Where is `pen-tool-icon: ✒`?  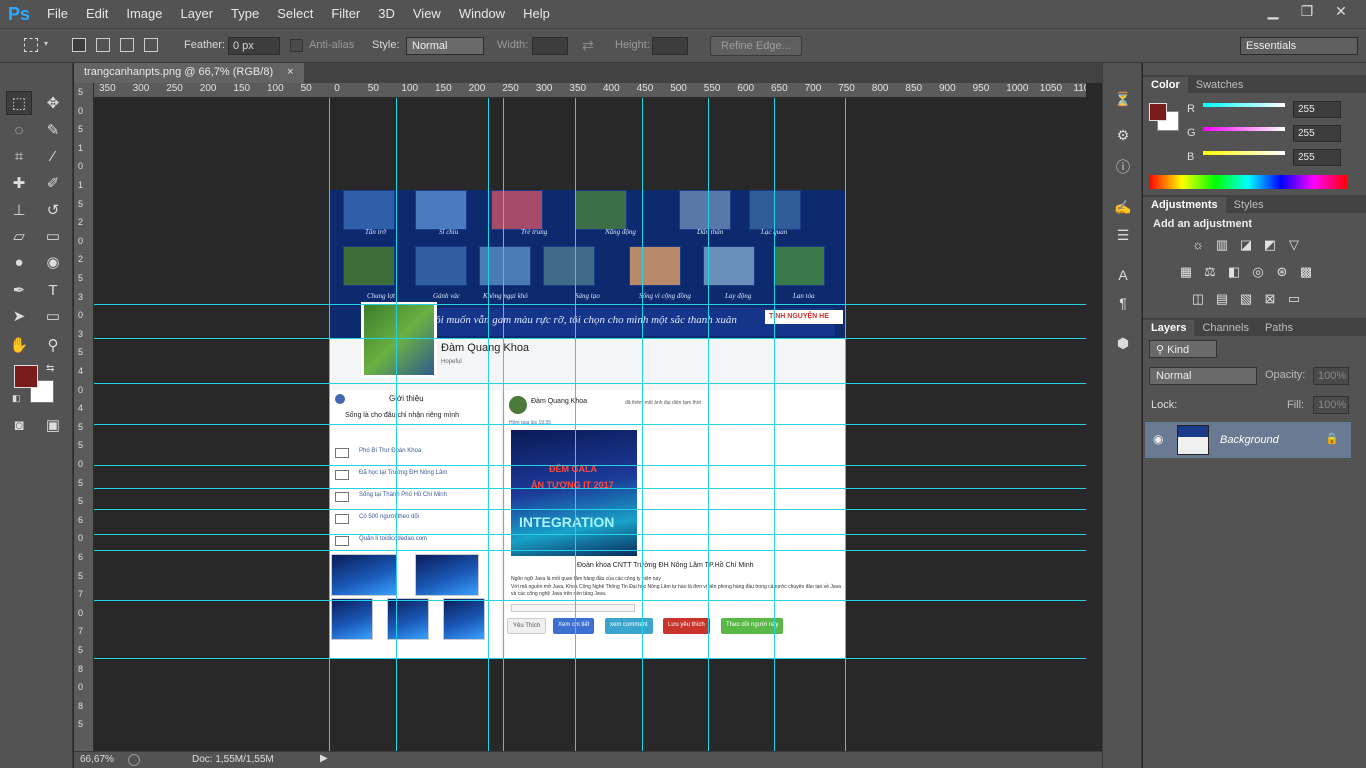 pen-tool-icon: ✒ is located at coordinates (19, 290).